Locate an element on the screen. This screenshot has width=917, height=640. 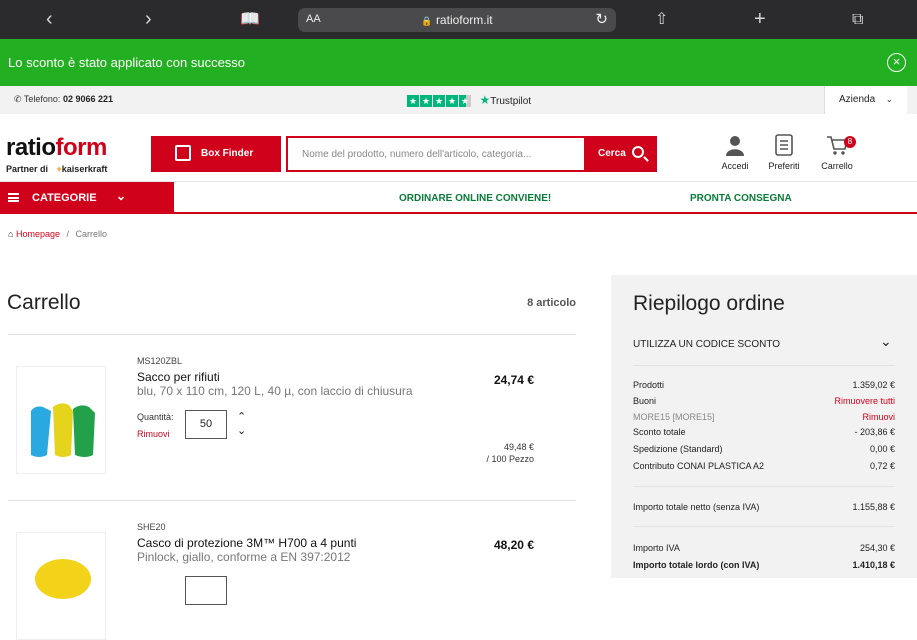
account-type-value: Azienda is located at coordinates (857, 99).